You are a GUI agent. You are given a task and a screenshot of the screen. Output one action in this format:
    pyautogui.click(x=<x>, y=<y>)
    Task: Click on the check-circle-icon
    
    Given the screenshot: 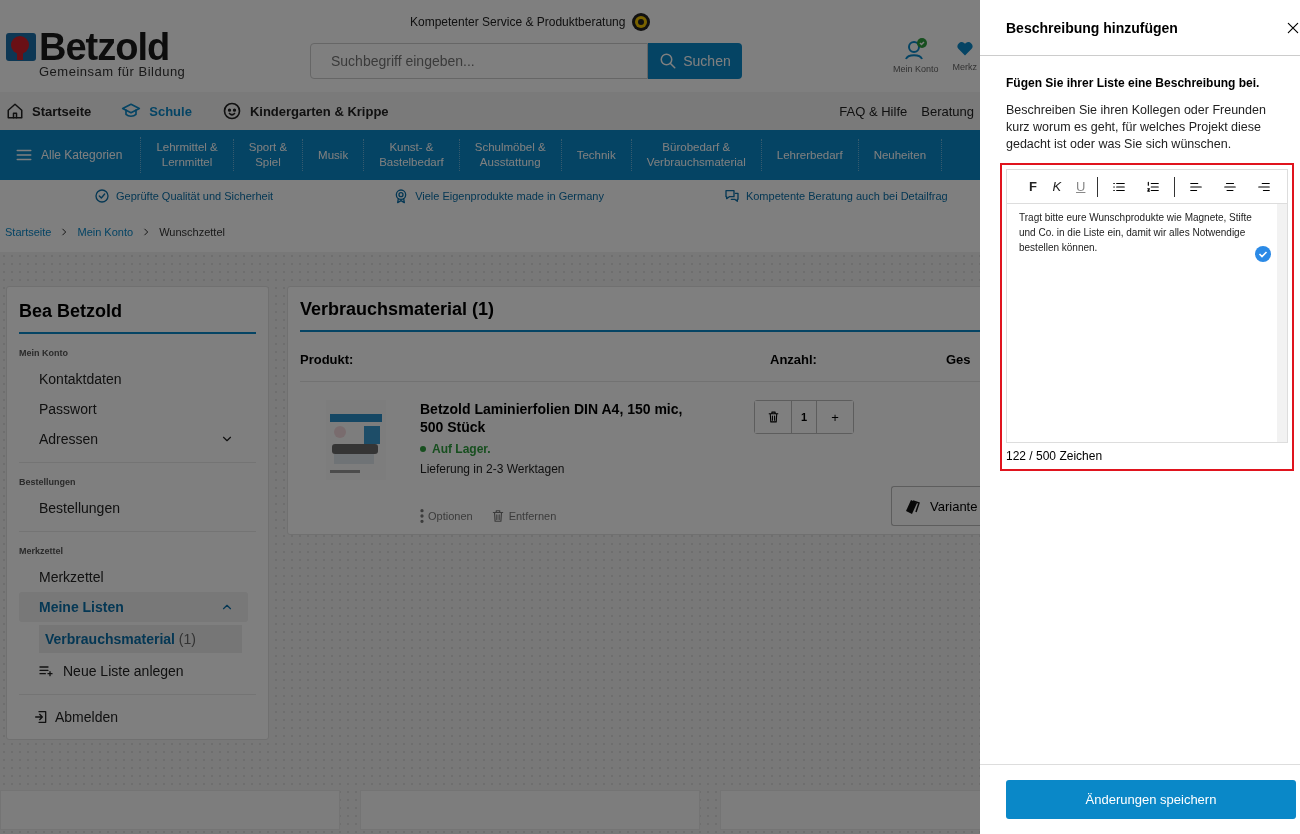 What is the action you would take?
    pyautogui.click(x=102, y=196)
    